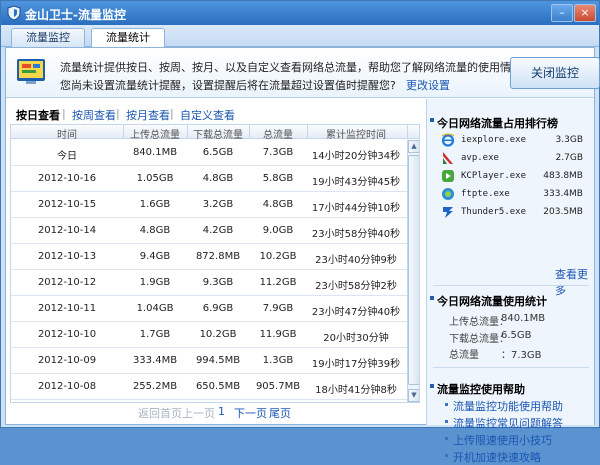  What do you see at coordinates (493, 457) in the screenshot?
I see `help-link-boot-guide: 开机加速快速攻略` at bounding box center [493, 457].